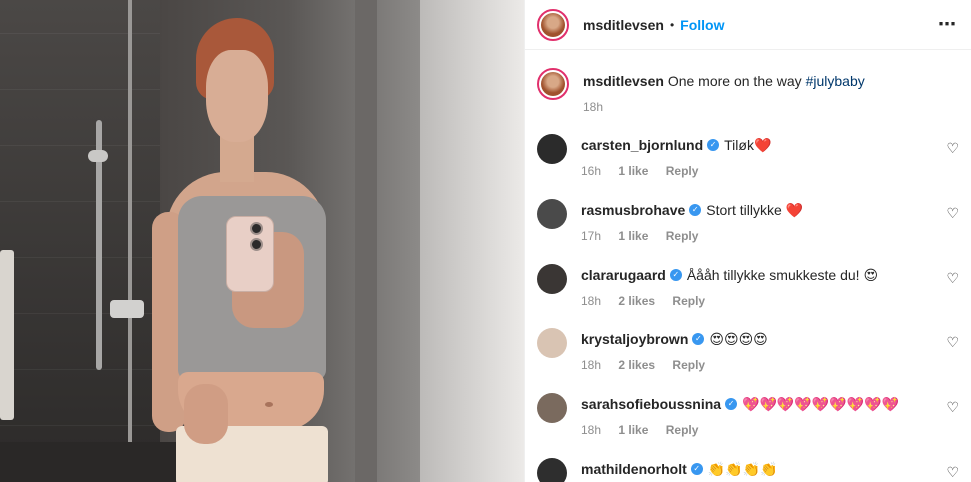 This screenshot has height=482, width=971. Describe the element at coordinates (642, 145) in the screenshot. I see `comment-username: carsten_bjornlund` at that location.